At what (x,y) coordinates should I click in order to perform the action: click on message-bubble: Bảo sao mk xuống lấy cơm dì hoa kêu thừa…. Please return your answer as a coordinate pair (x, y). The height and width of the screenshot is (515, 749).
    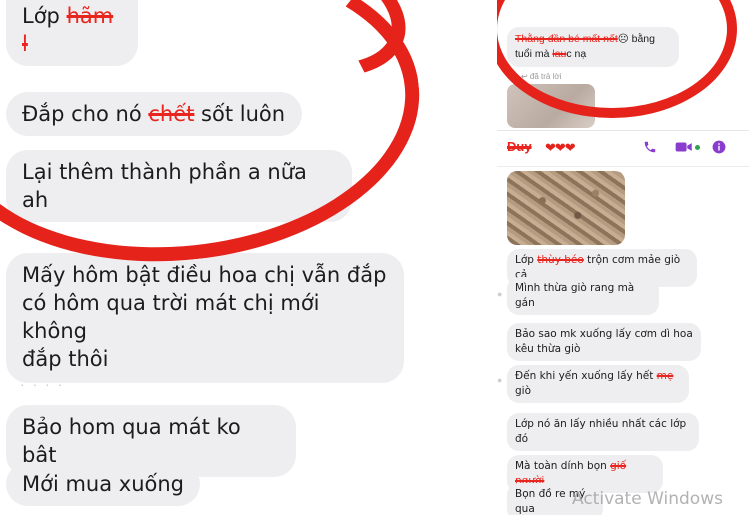
    Looking at the image, I should click on (604, 342).